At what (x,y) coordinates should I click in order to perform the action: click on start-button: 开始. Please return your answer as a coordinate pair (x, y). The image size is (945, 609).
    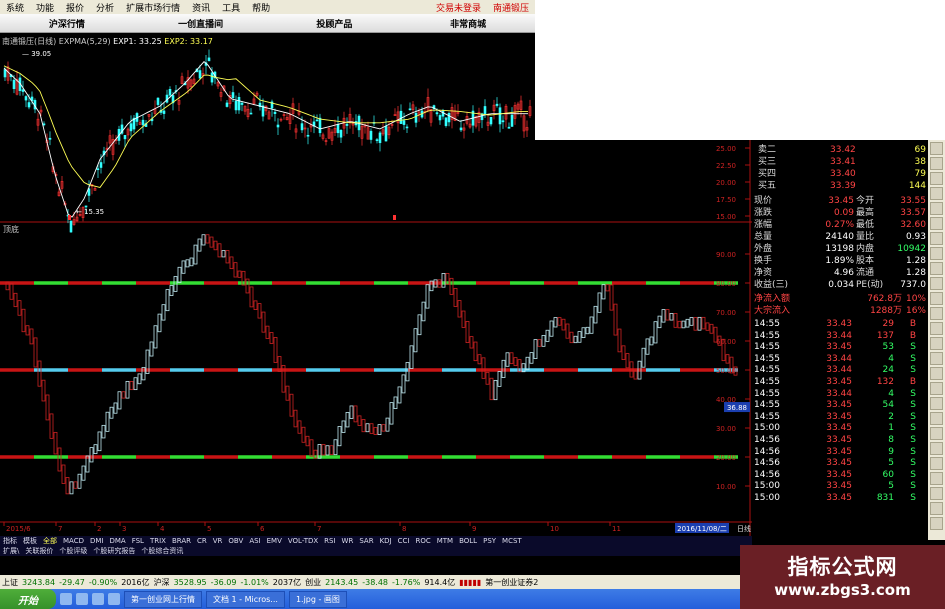
    Looking at the image, I should click on (28, 599).